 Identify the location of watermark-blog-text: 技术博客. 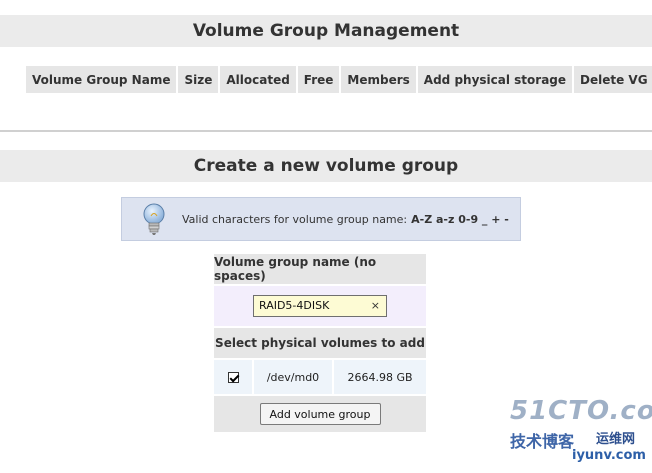
(542, 441).